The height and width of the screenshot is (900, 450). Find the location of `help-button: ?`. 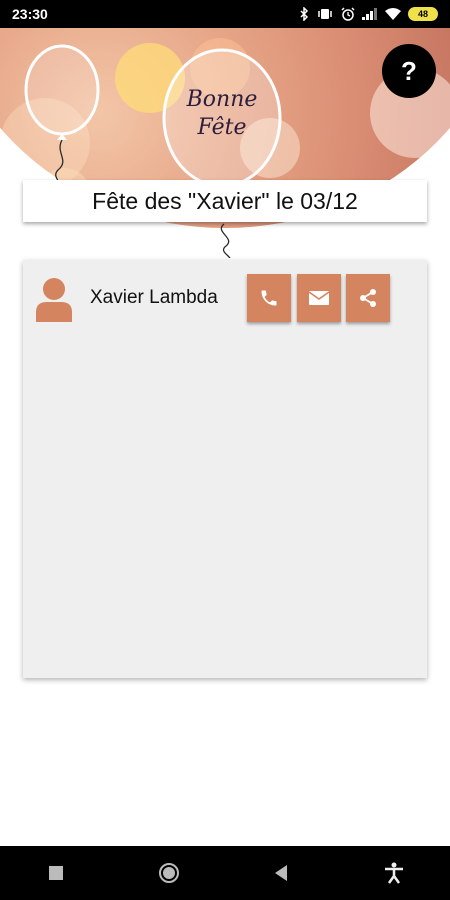

help-button: ? is located at coordinates (409, 71).